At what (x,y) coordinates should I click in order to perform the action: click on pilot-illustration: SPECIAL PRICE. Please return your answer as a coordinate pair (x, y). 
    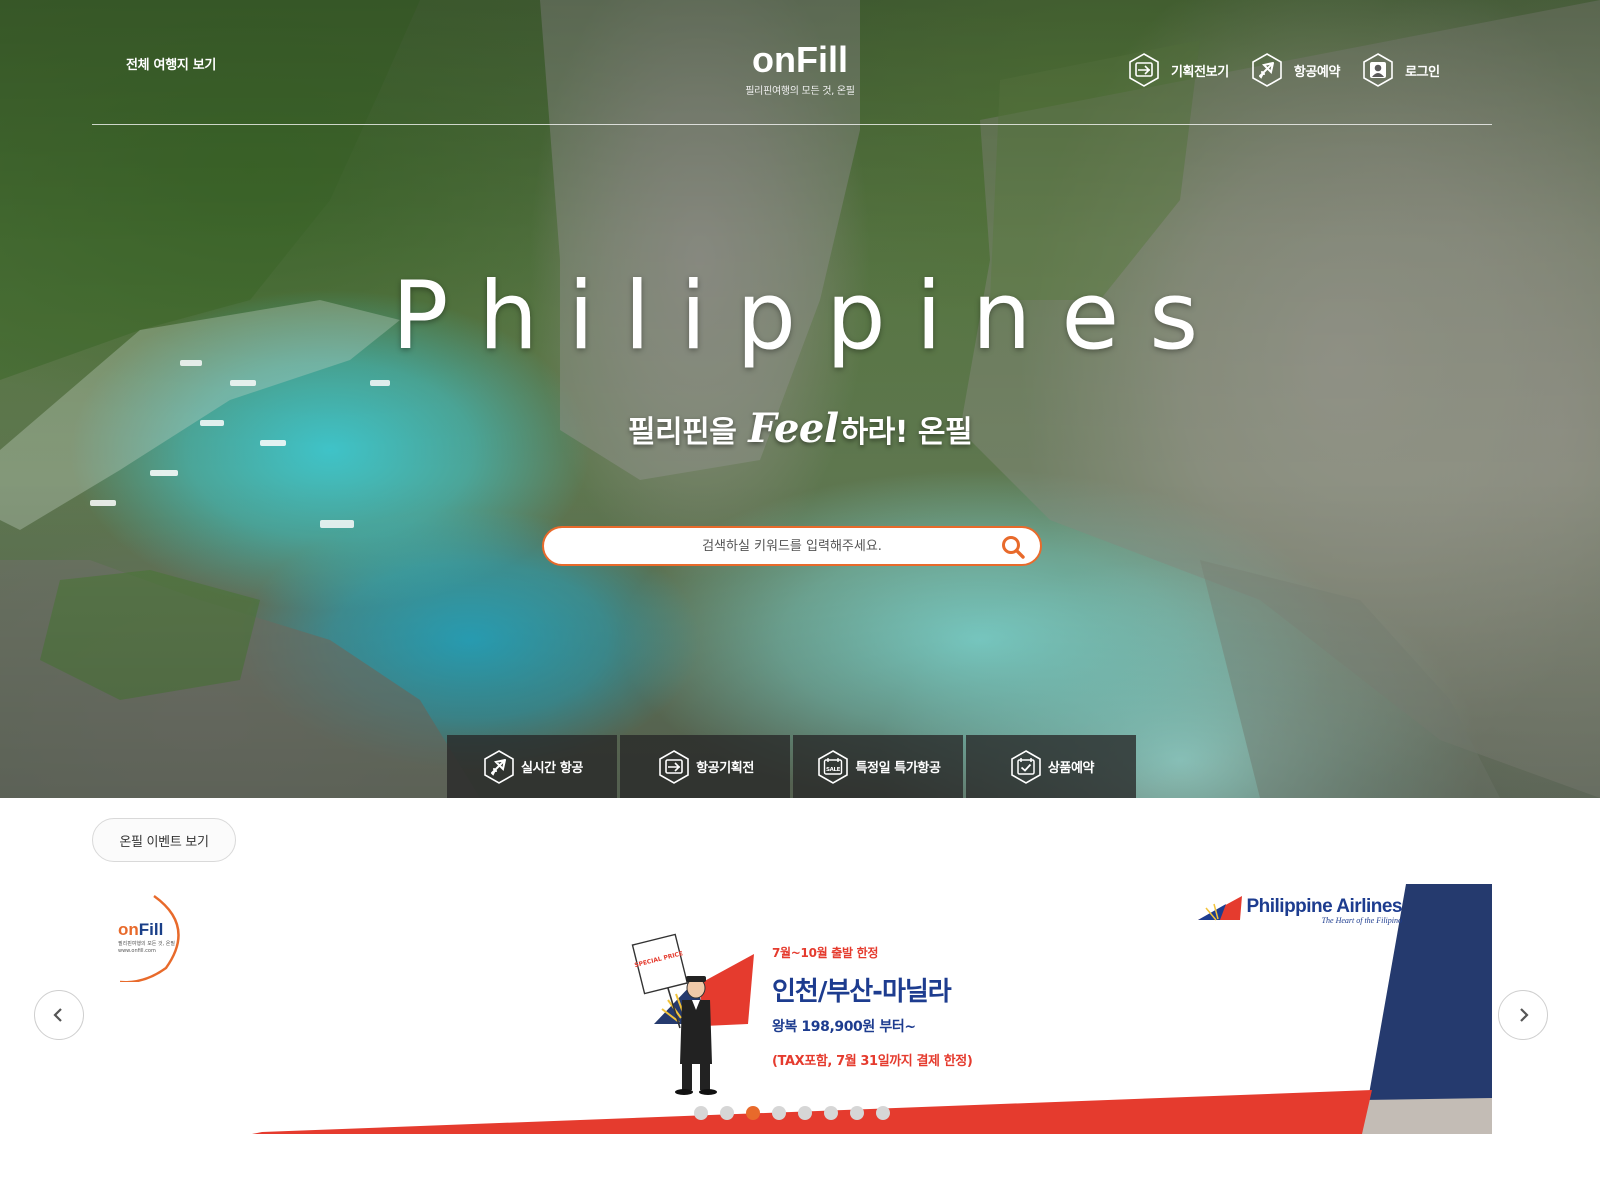
    Looking at the image, I should click on (692, 1004).